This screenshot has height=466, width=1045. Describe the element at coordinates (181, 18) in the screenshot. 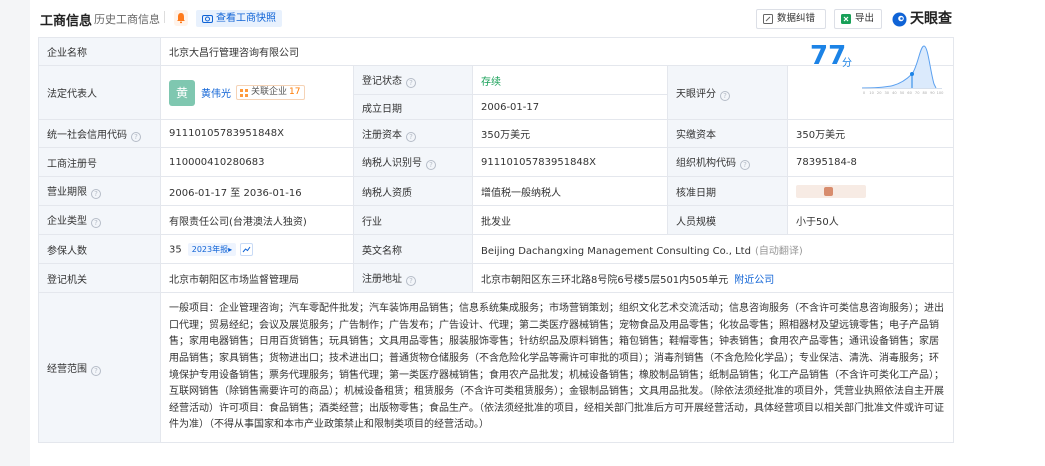

I see `bell-icon` at that location.